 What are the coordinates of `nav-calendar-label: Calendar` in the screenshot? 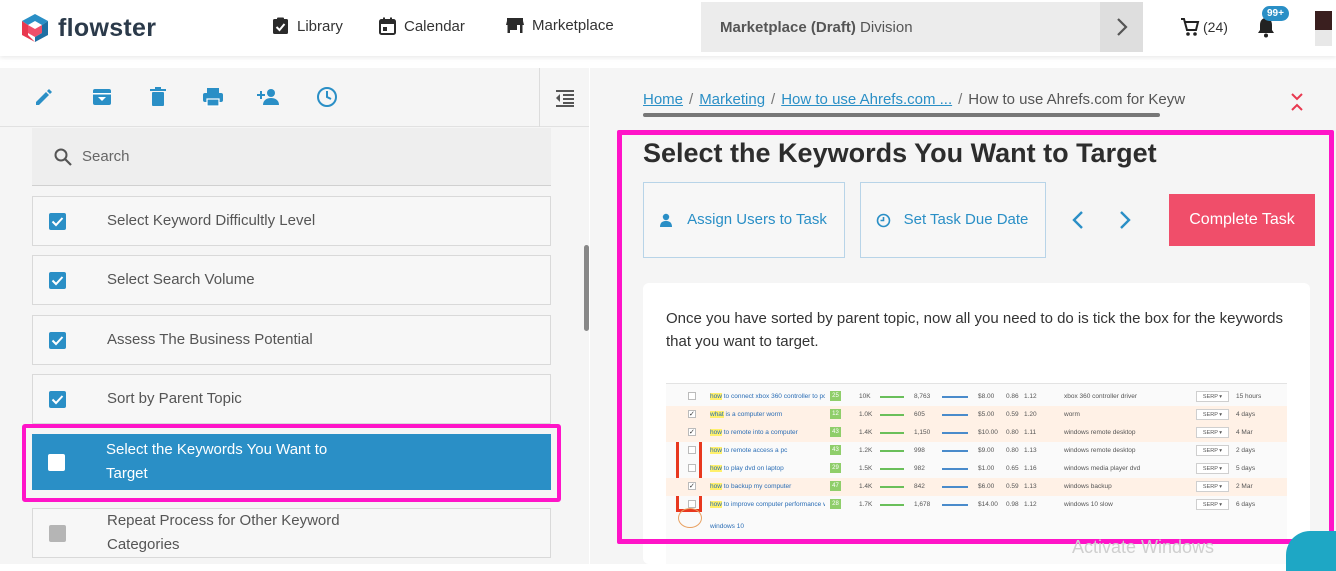 It's located at (434, 26).